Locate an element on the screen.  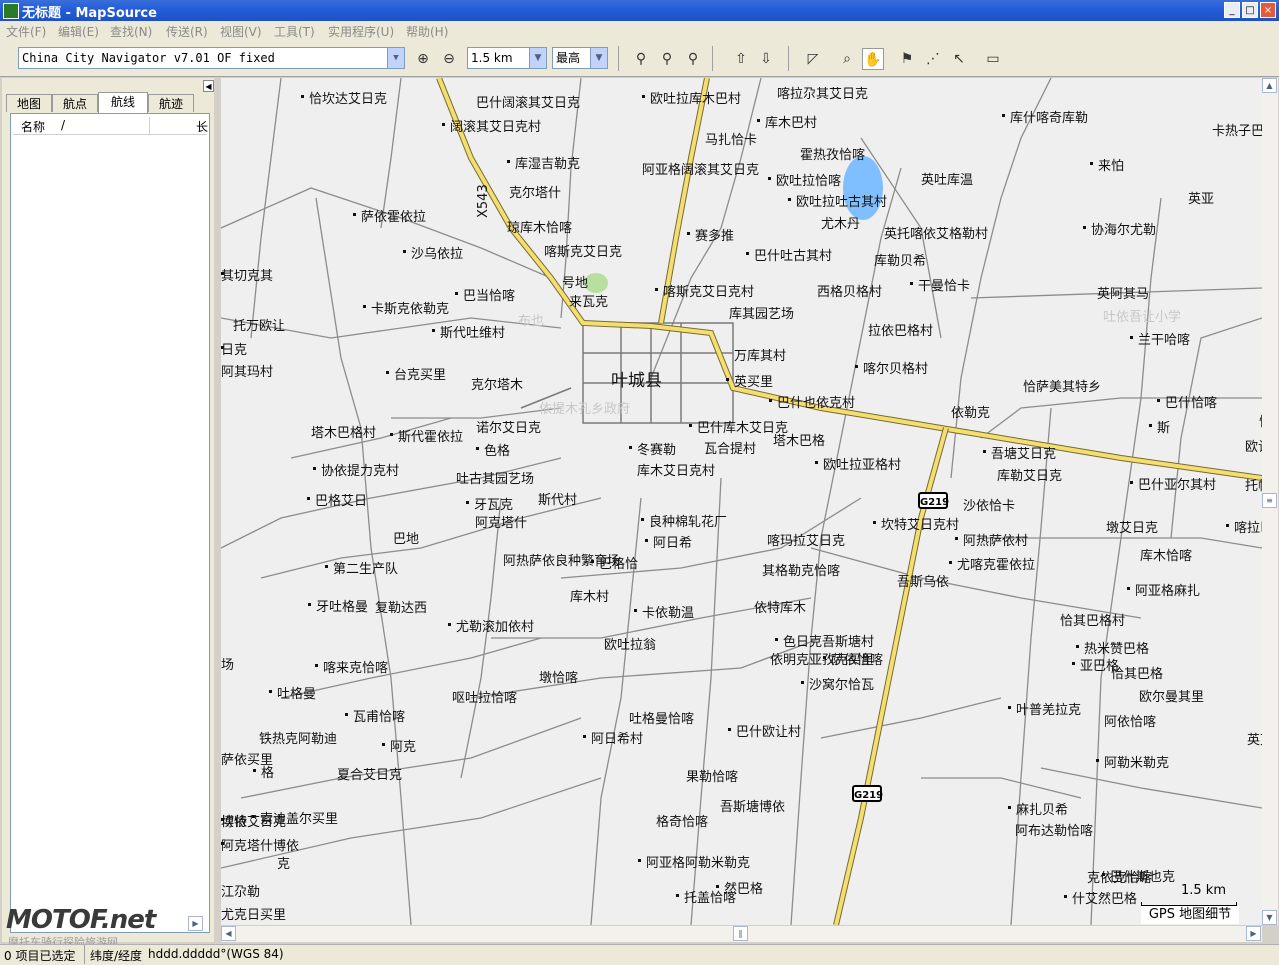
place-label: 喀来克恰喀 is located at coordinates (355, 666).